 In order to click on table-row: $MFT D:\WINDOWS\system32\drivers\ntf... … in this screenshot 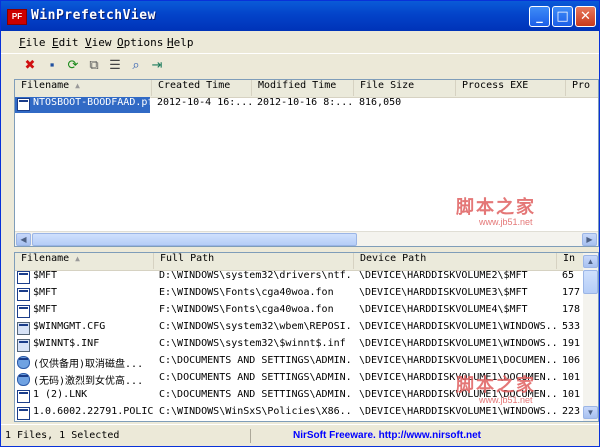, I will do `click(300, 278)`.